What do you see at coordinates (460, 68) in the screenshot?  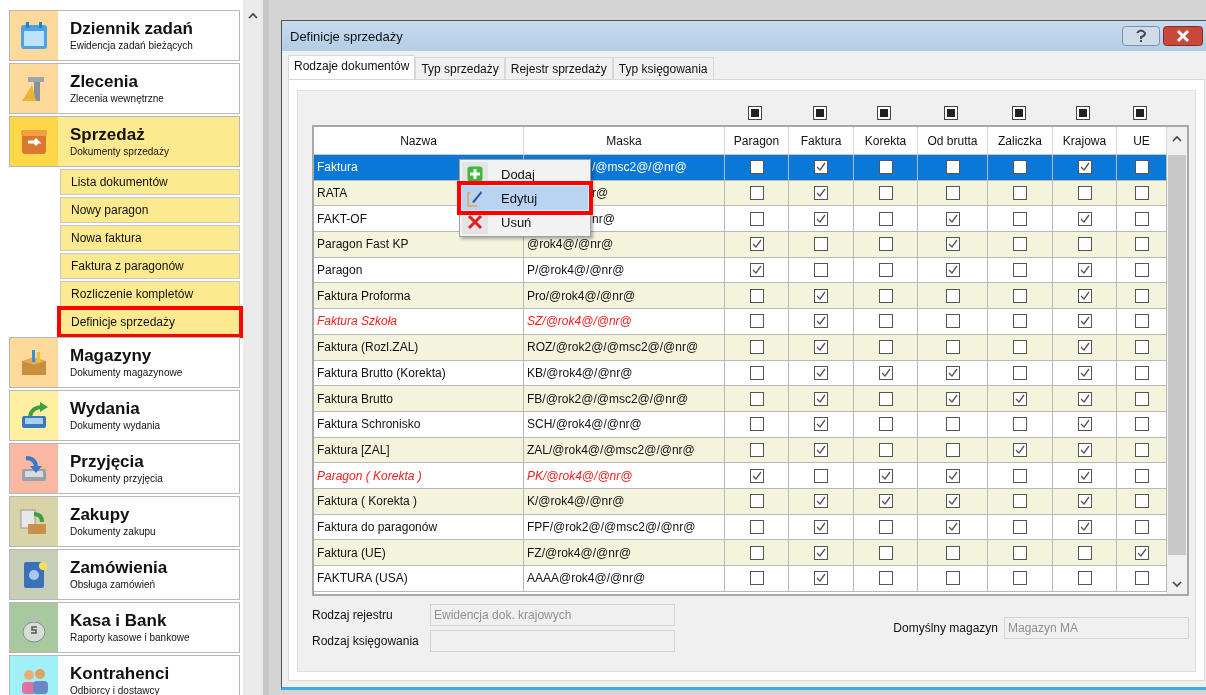 I see `tab: Typ sprzedaży` at bounding box center [460, 68].